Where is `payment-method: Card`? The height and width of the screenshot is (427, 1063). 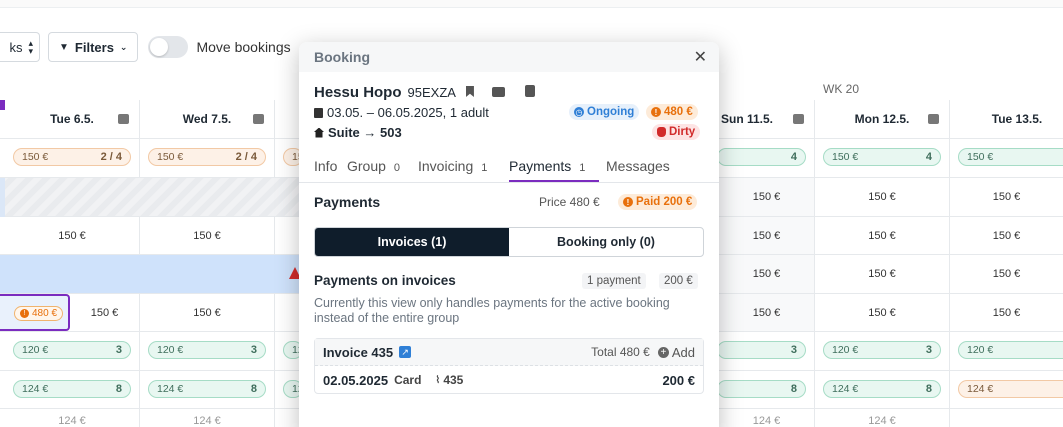 payment-method: Card is located at coordinates (408, 380).